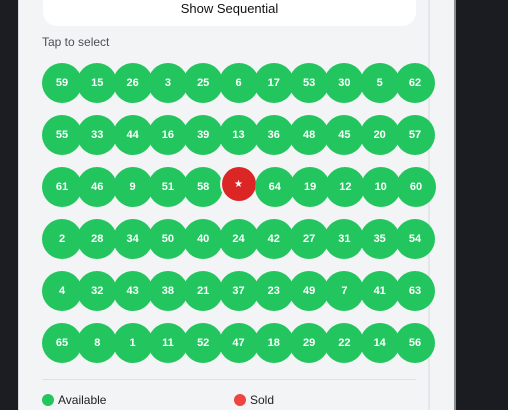 This screenshot has height=410, width=508. Describe the element at coordinates (82, 400) in the screenshot. I see `legend-available-label: Available` at that location.